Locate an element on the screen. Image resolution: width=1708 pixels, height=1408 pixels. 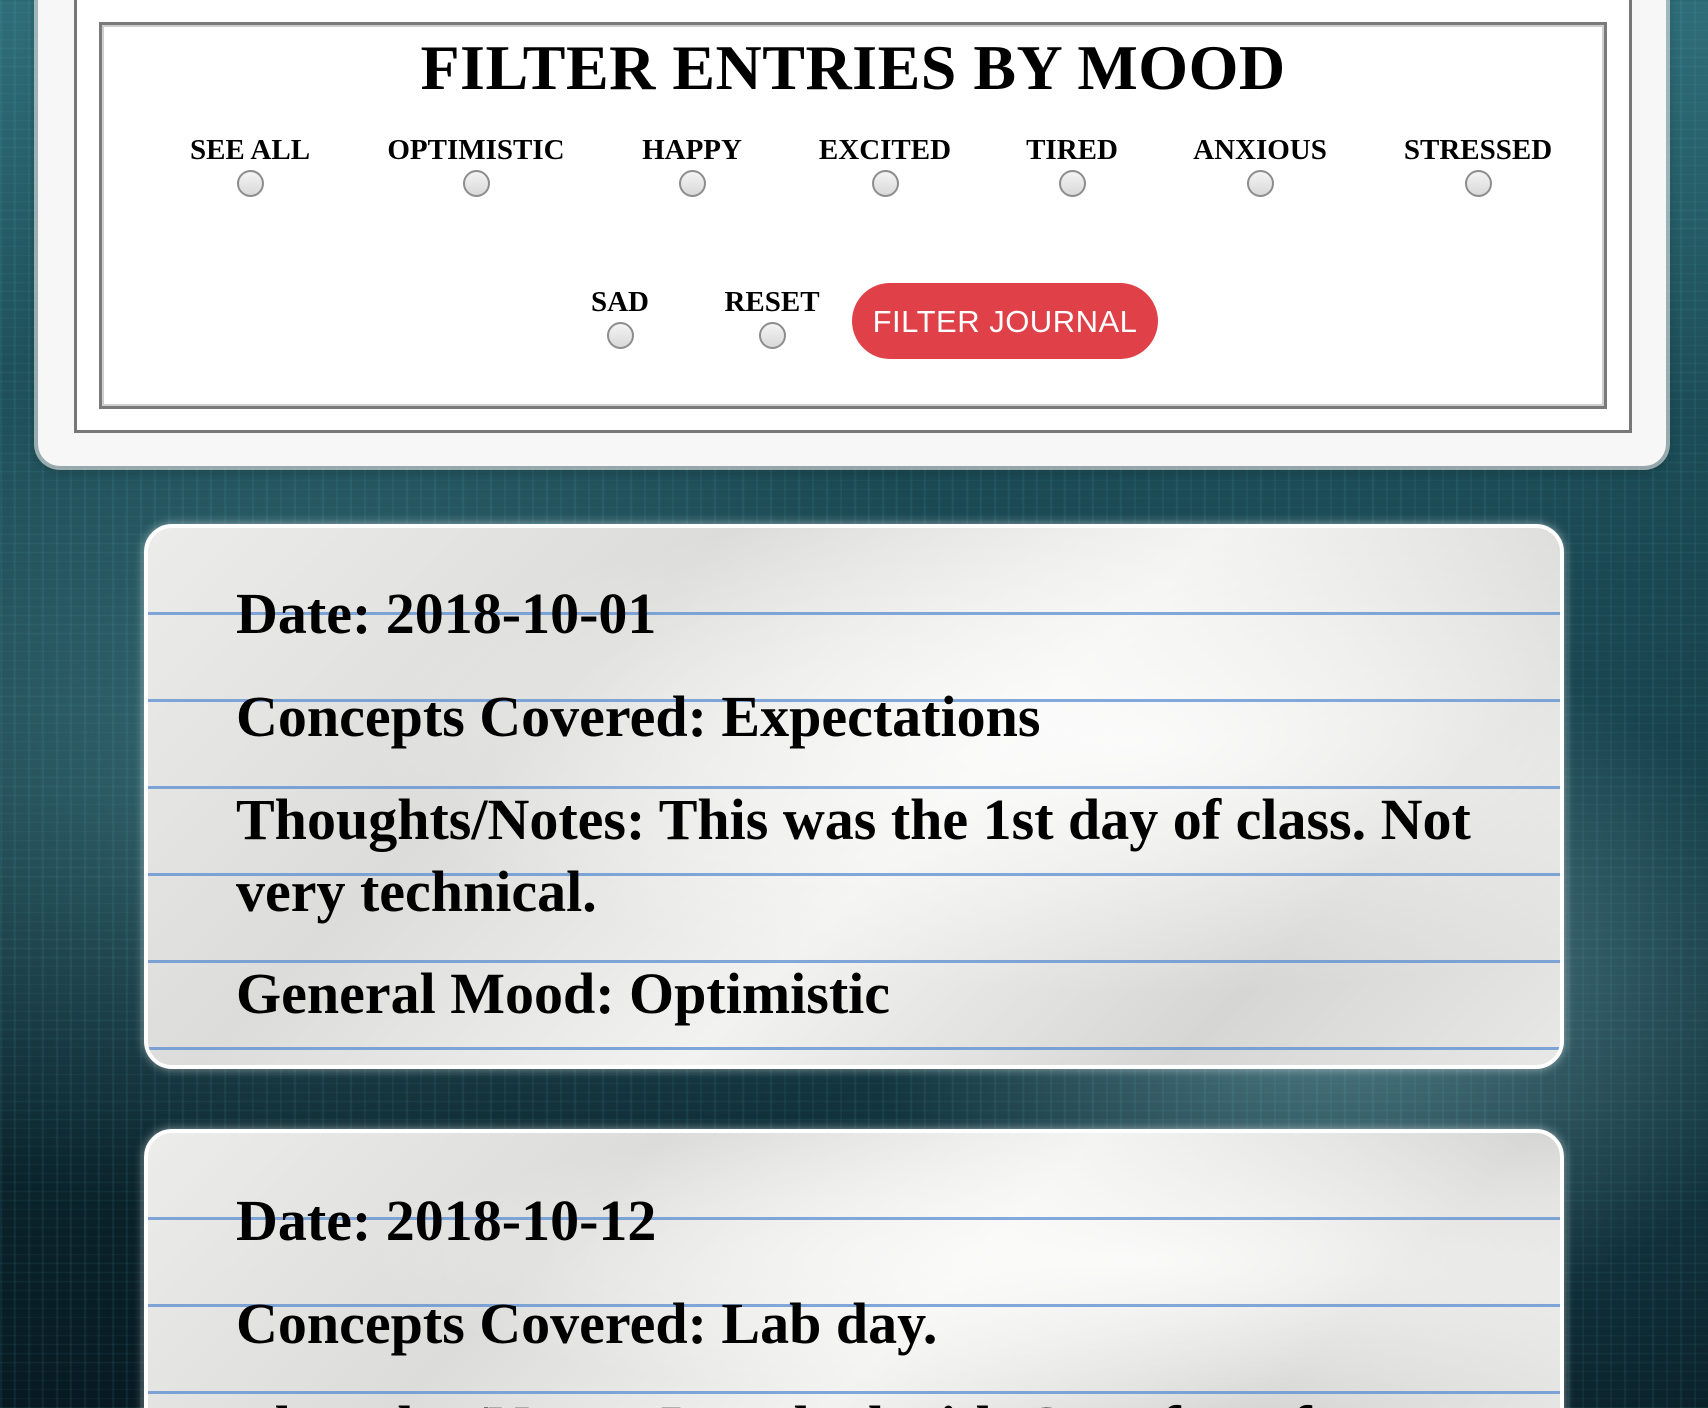
entry-concepts: Concepts Covered: Lab day. is located at coordinates (587, 1323).